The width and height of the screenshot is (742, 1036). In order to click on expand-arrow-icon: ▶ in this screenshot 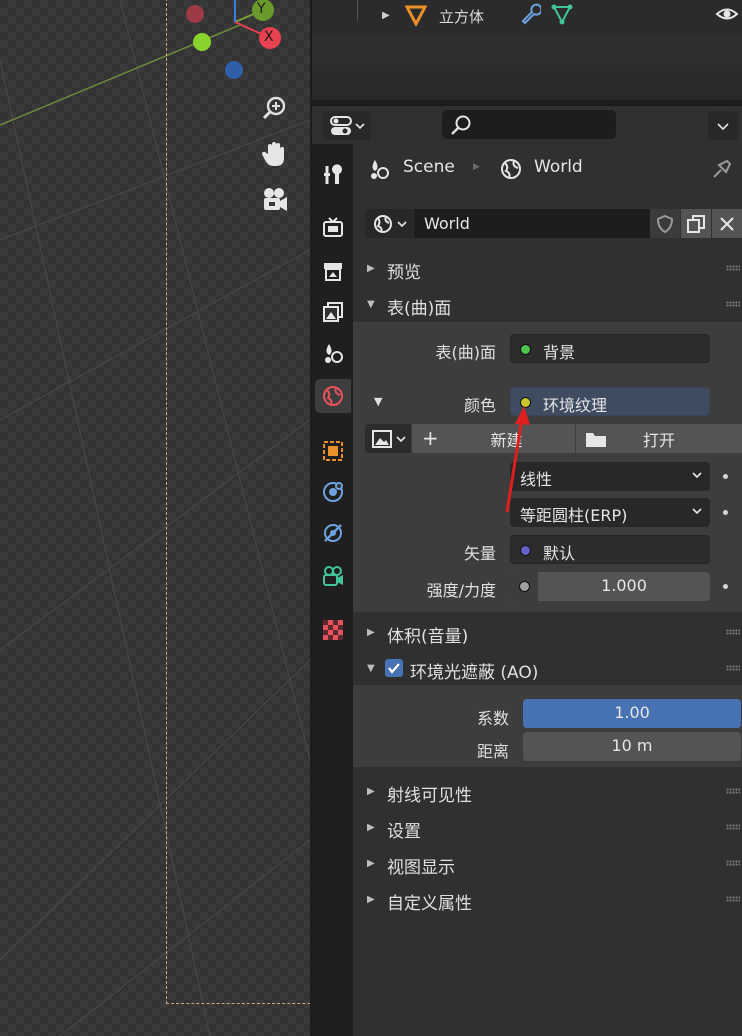, I will do `click(386, 15)`.